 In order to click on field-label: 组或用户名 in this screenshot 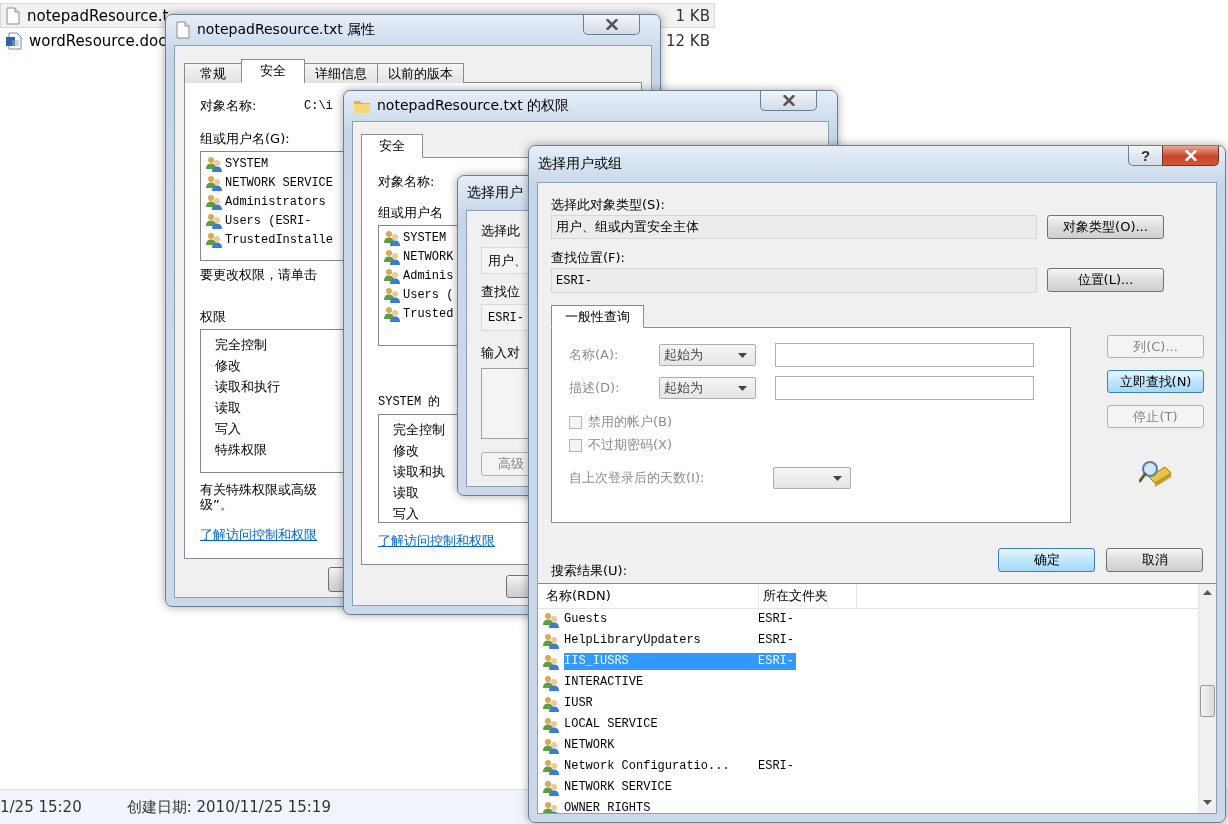, I will do `click(410, 213)`.